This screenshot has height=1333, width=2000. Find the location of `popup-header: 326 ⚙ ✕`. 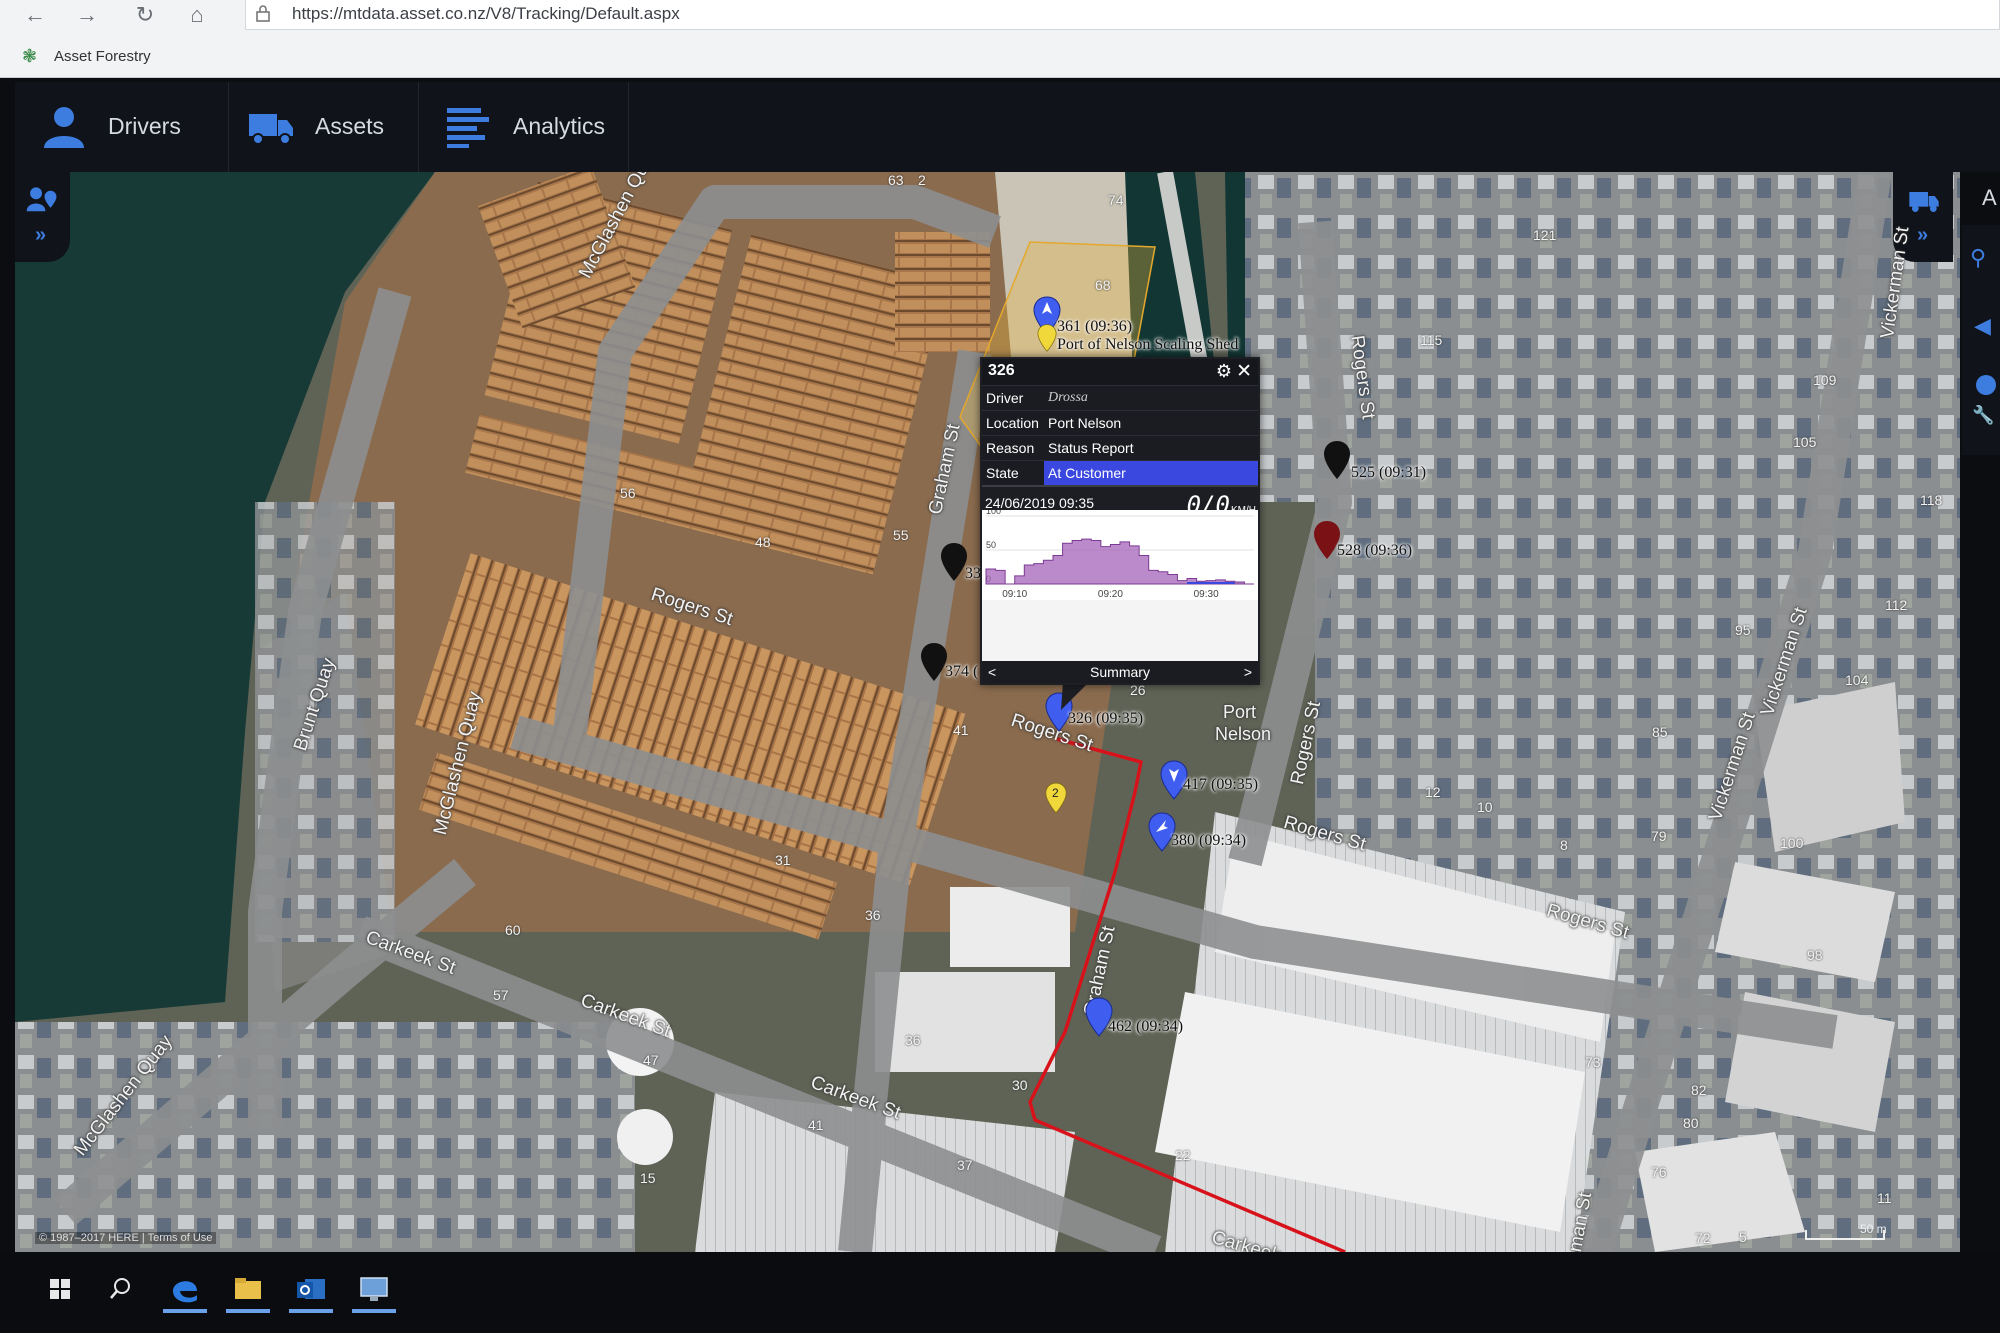

popup-header: 326 ⚙ ✕ is located at coordinates (1120, 372).